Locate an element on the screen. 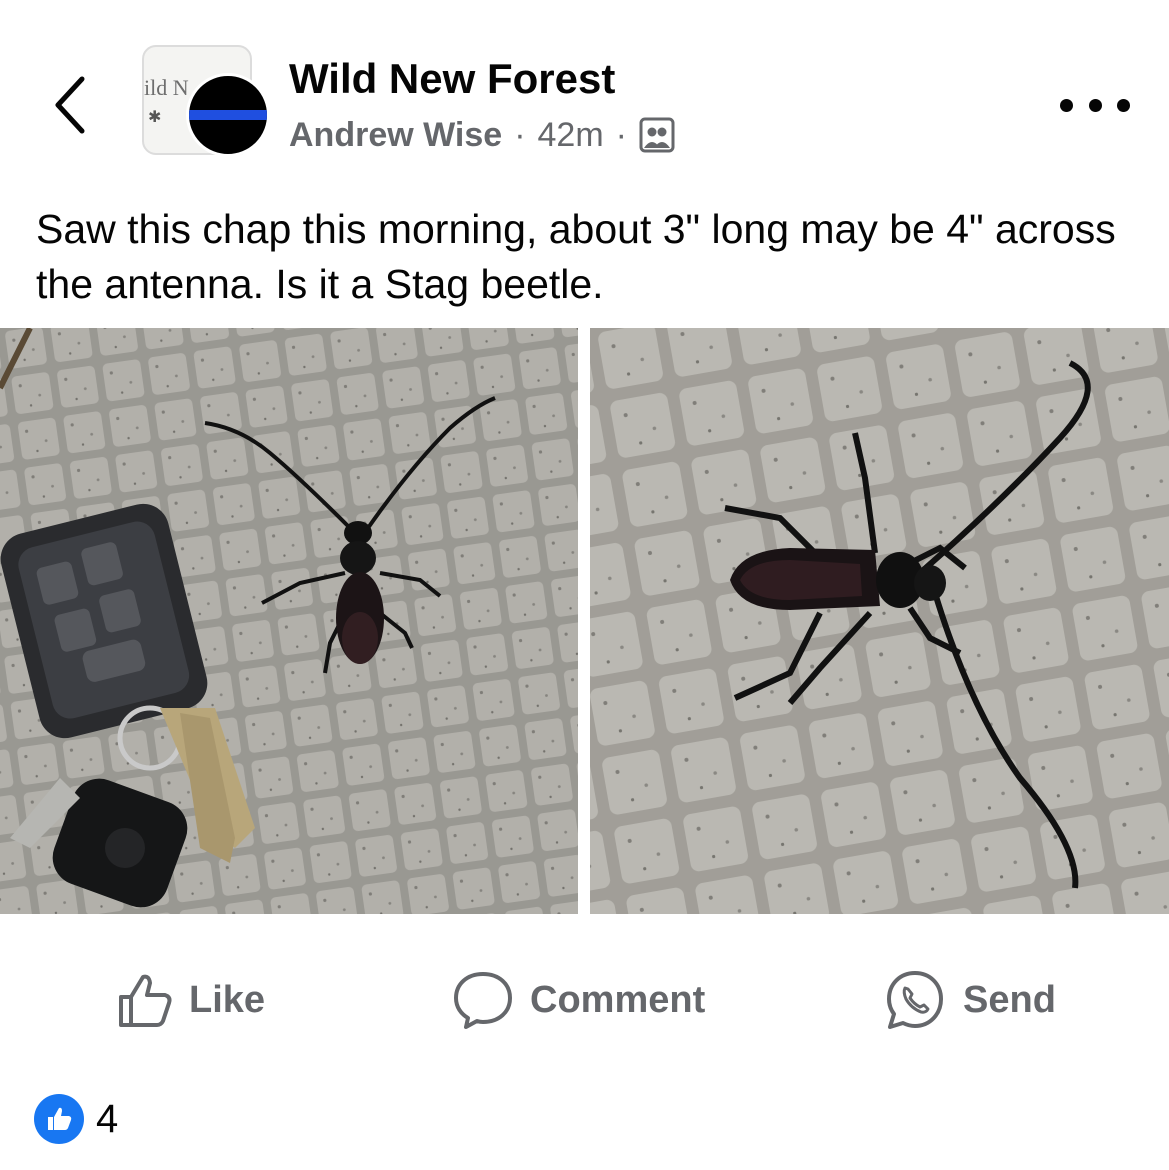  comment-label: Comment is located at coordinates (618, 999).